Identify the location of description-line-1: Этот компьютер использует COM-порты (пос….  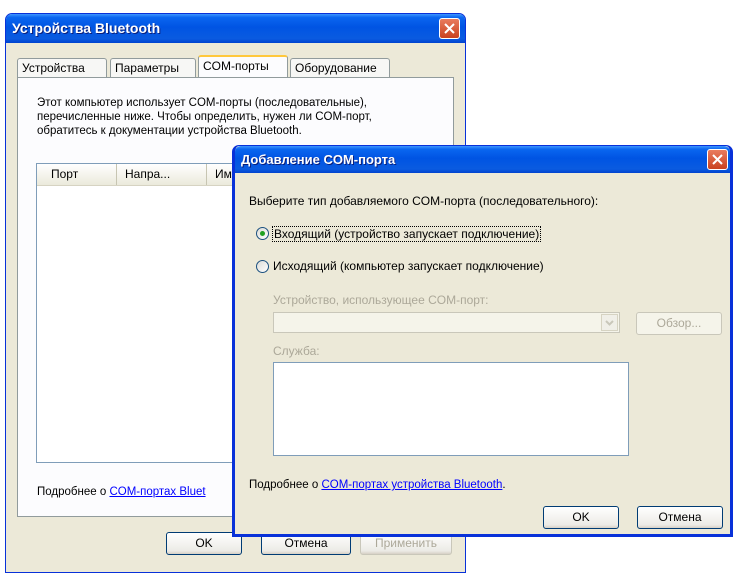
(202, 103).